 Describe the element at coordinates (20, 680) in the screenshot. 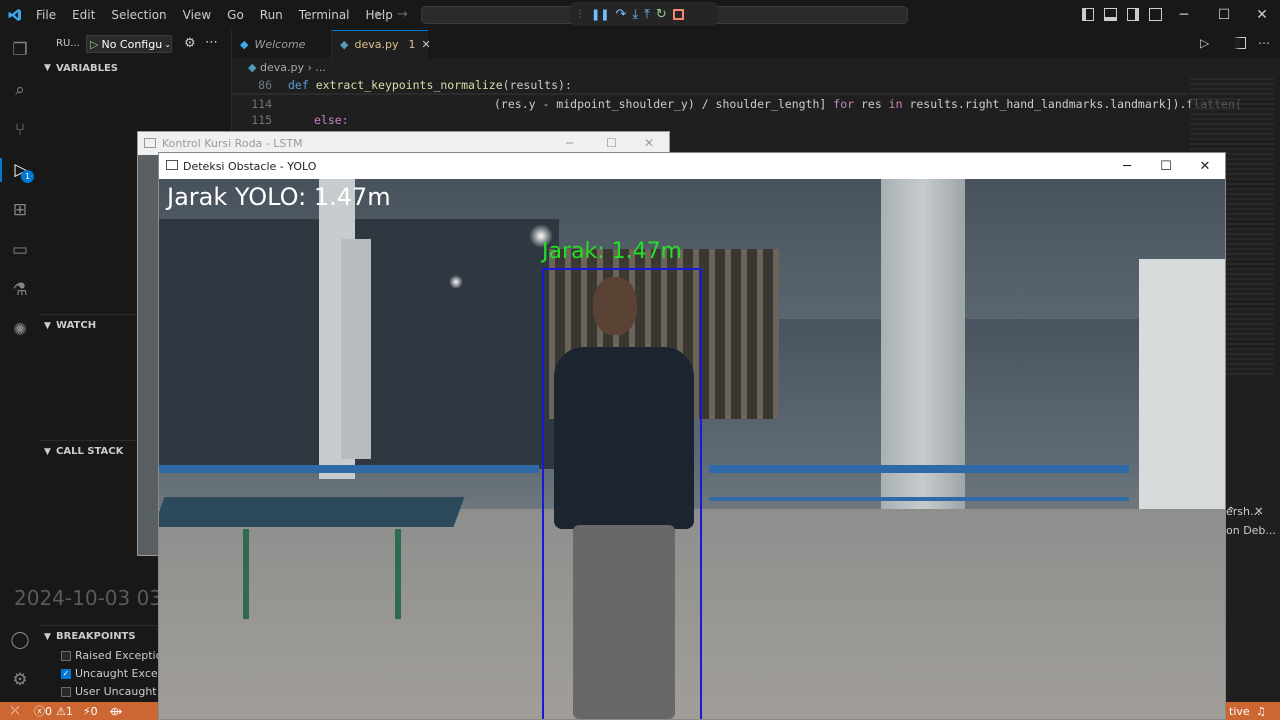

I see `settings-gear-icon: ⚙` at that location.